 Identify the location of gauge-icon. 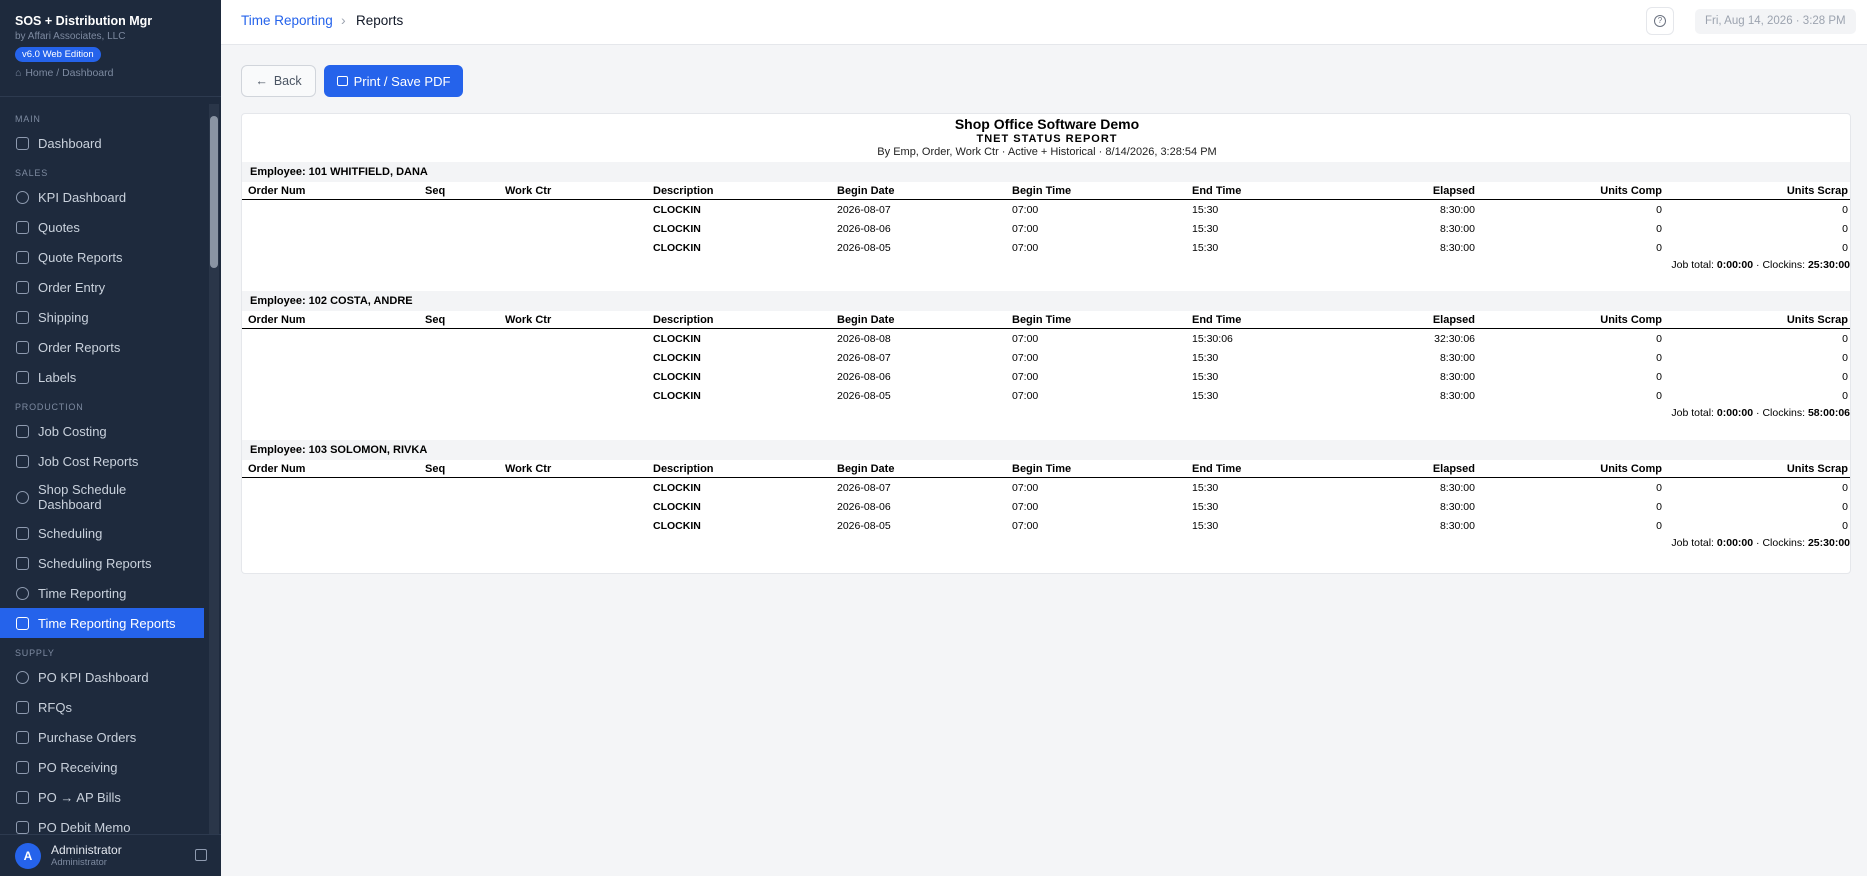
(22, 677).